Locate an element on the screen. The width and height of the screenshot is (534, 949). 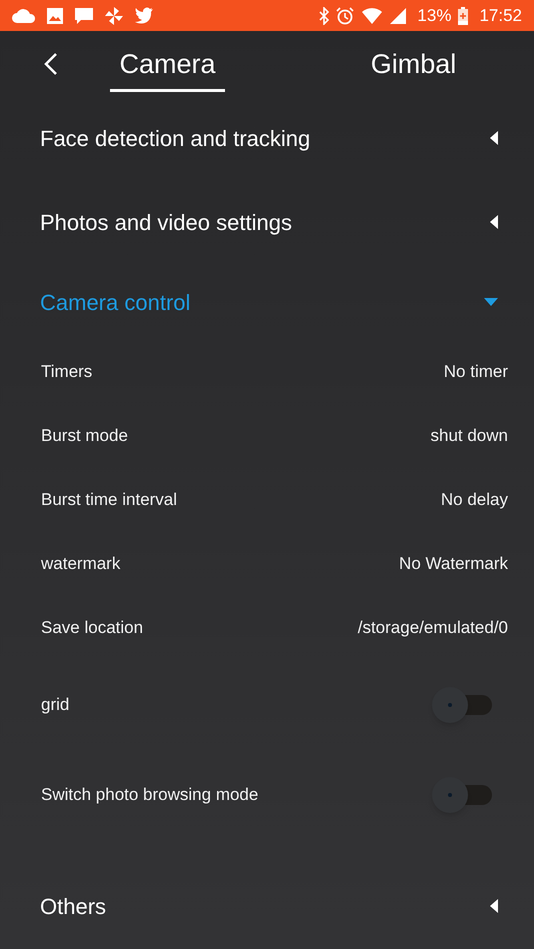
setting-value: No timer is located at coordinates (476, 372).